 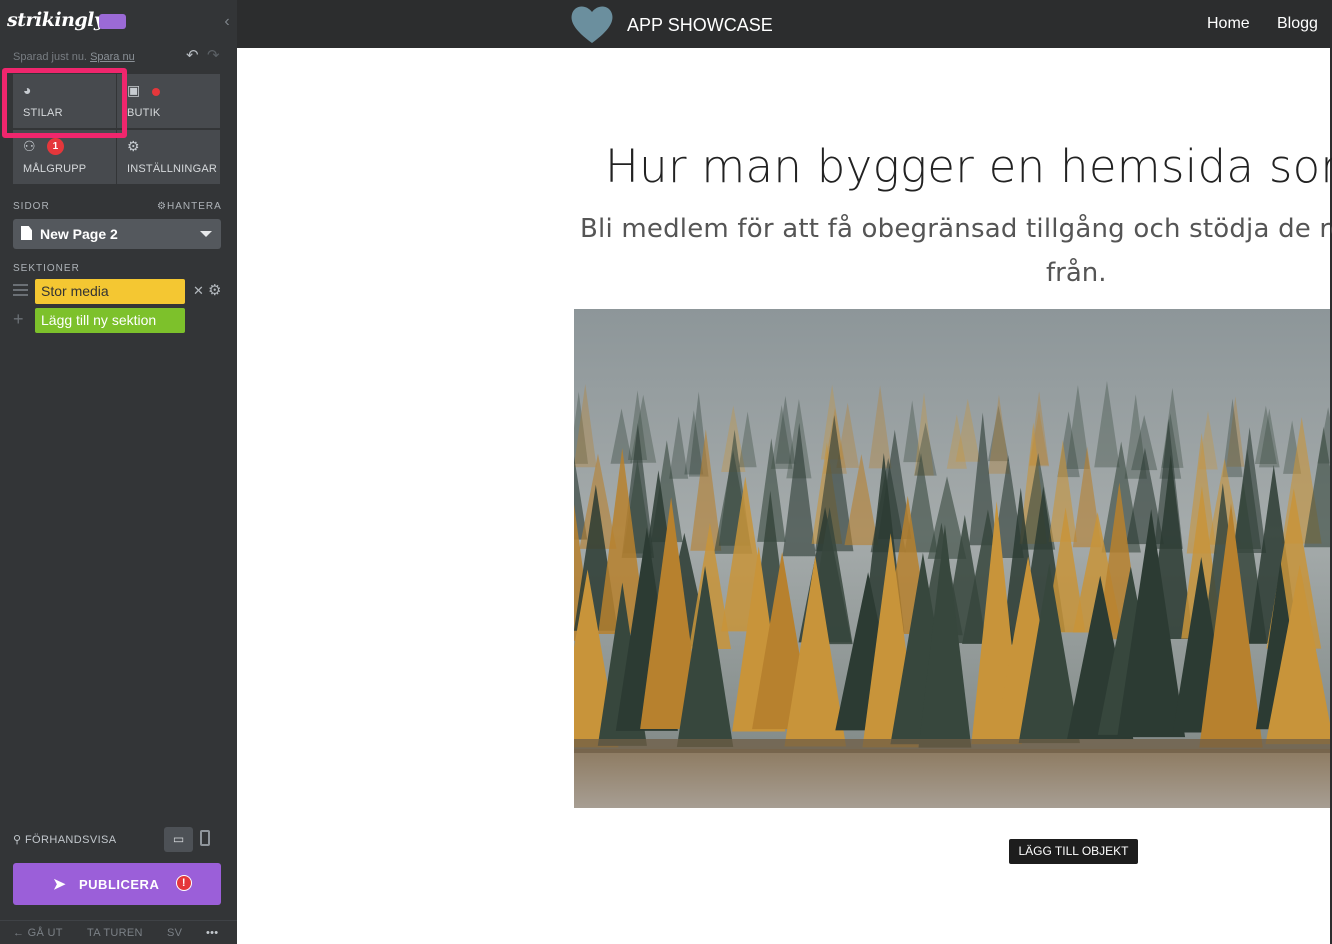 What do you see at coordinates (214, 290) in the screenshot?
I see `section-settings-icon: ⚙` at bounding box center [214, 290].